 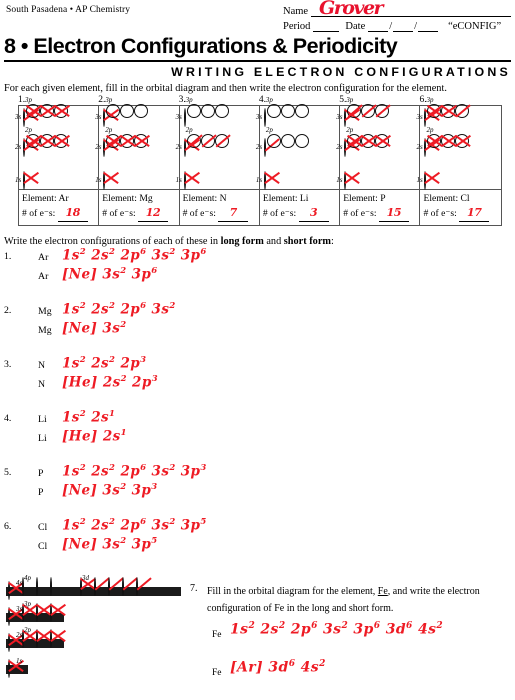 I want to click on orbital-diagram-4: 3s 3p 2s 2p 1s, so click(x=297, y=143).